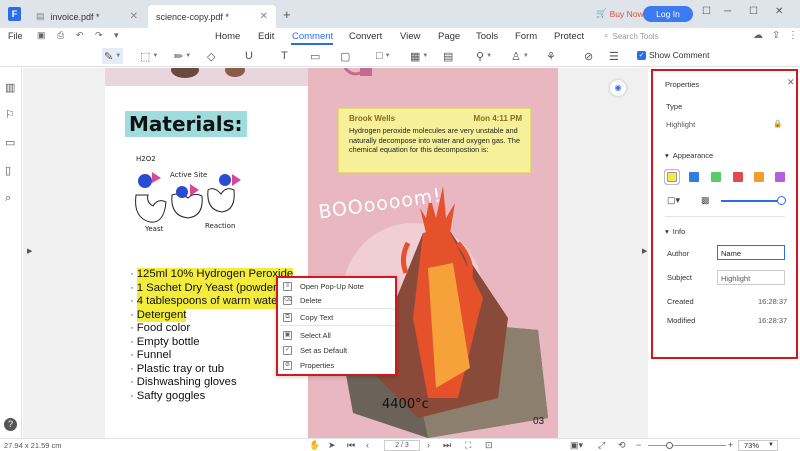  Describe the element at coordinates (520, 56) in the screenshot. I see `signature-tool: ♙ ▼` at that location.